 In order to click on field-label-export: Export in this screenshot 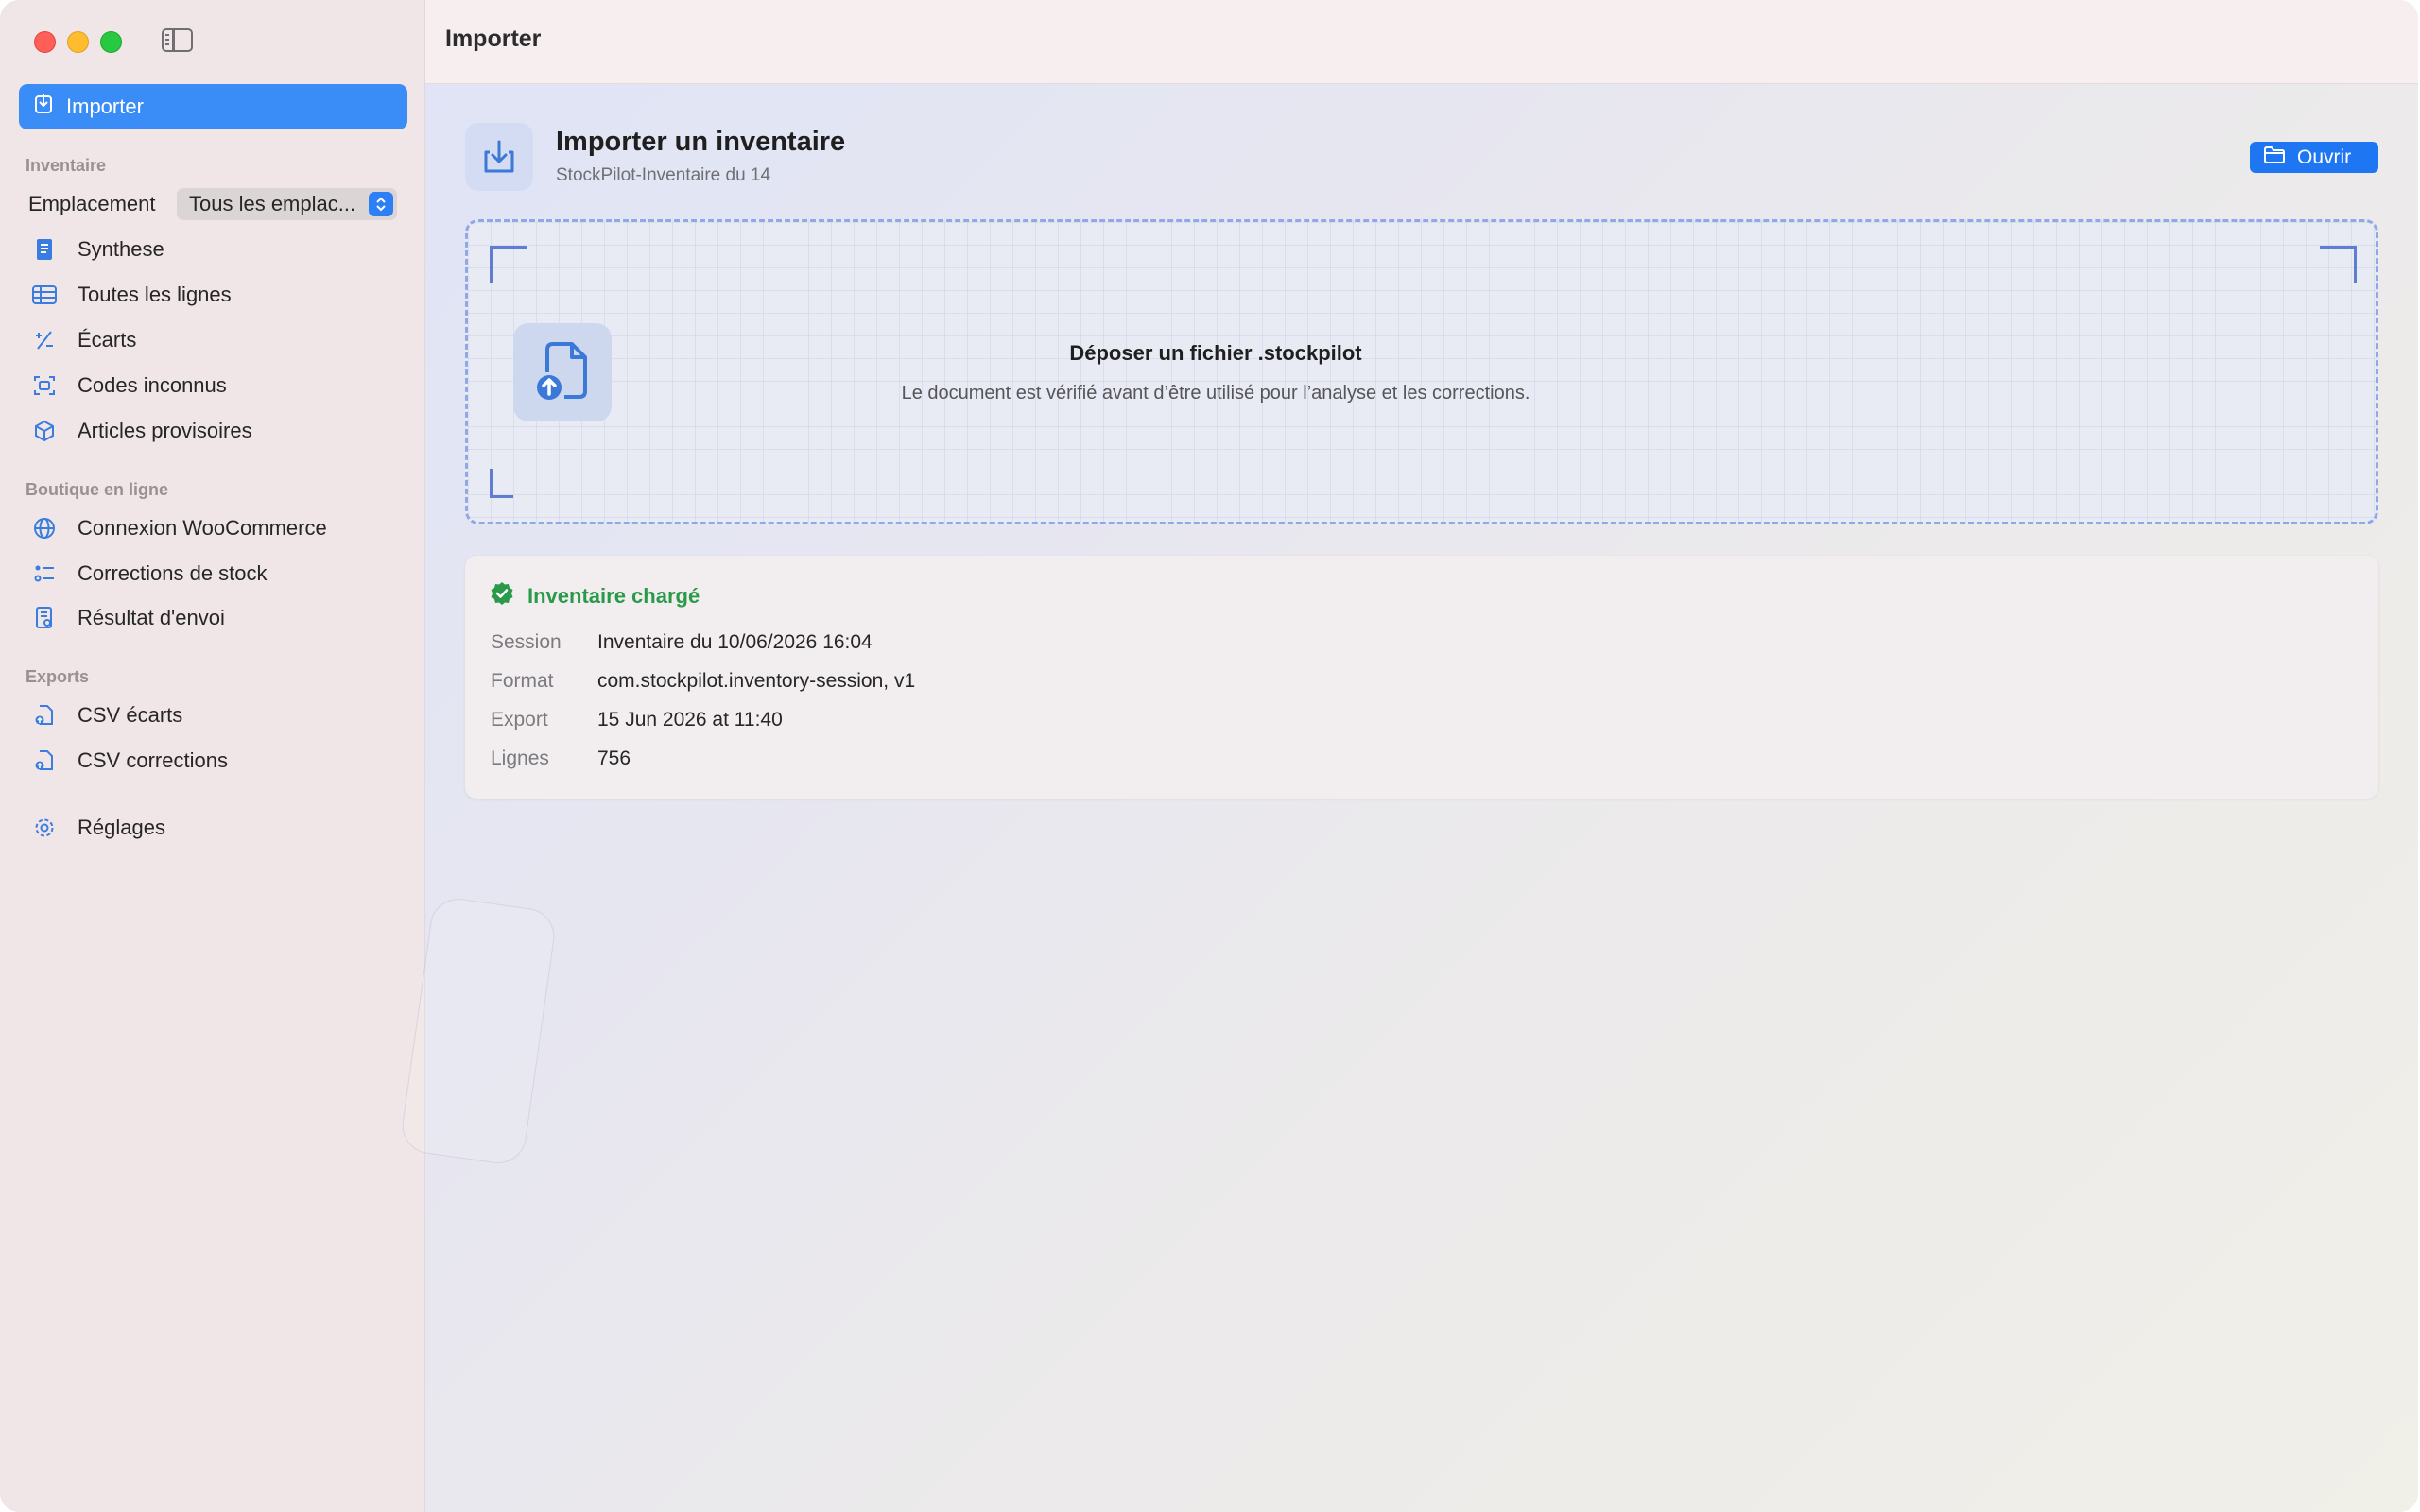, I will do `click(519, 719)`.